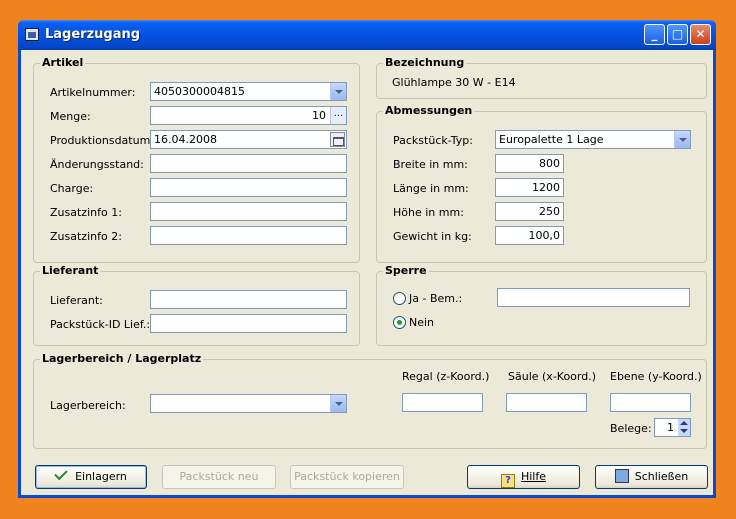 This screenshot has width=736, height=519. Describe the element at coordinates (399, 298) in the screenshot. I see `sperre-ja-radio` at that location.